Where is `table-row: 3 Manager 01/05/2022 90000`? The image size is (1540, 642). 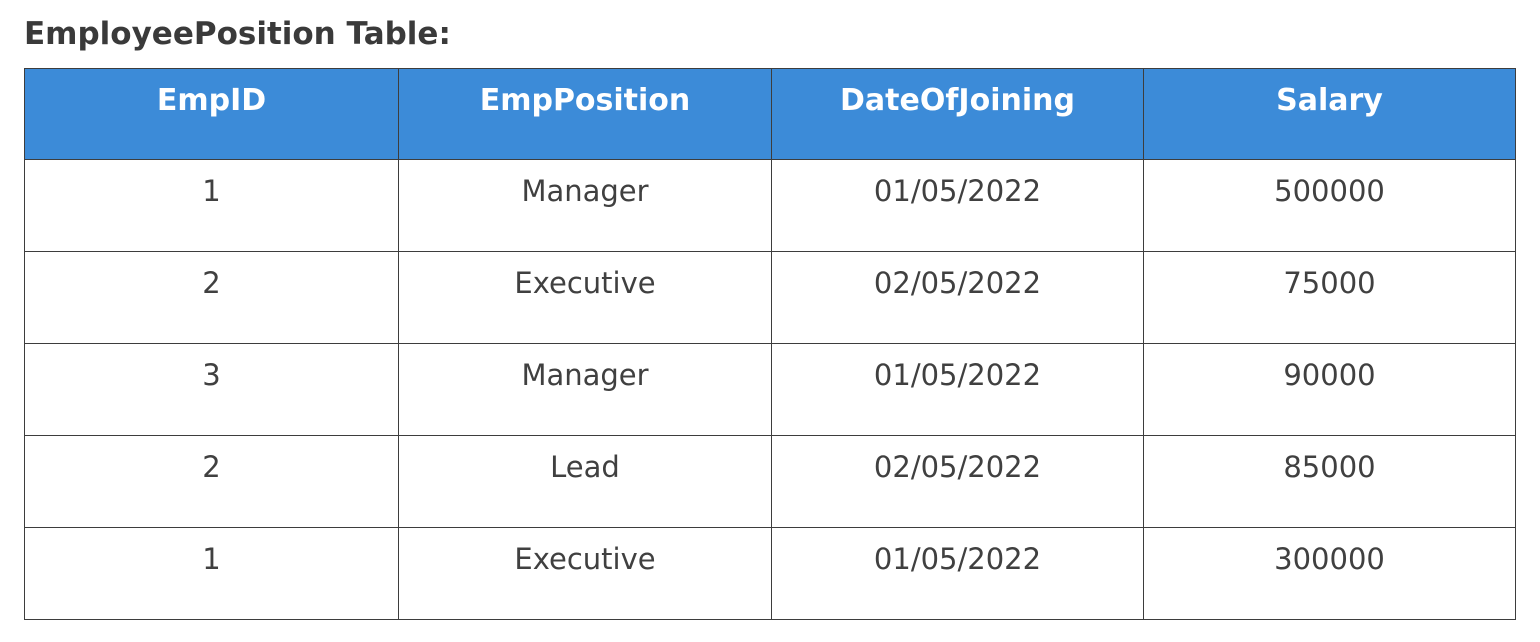 table-row: 3 Manager 01/05/2022 90000 is located at coordinates (770, 389).